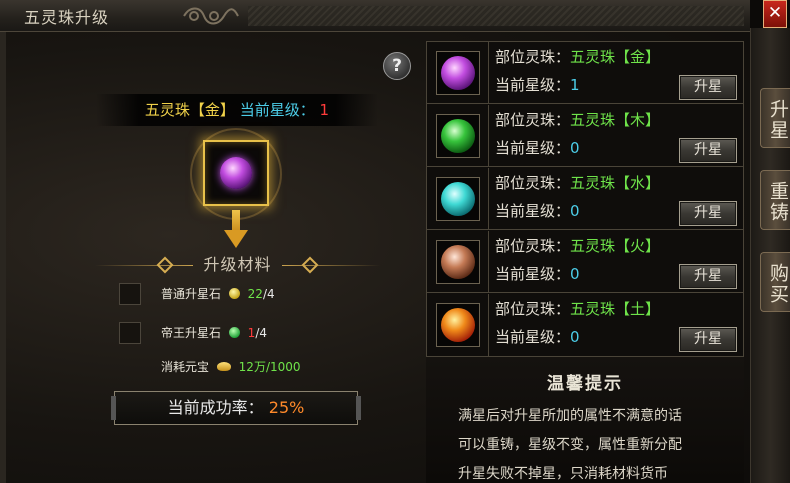  What do you see at coordinates (570, 416) in the screenshot?
I see `tips-line: 满星后对升星所加的属性不满意的话` at bounding box center [570, 416].